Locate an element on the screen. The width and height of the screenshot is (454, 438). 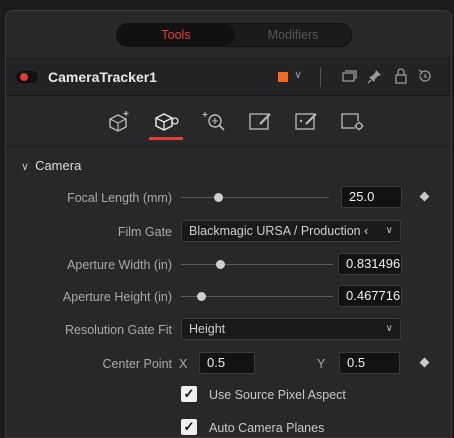
center-point-x-input: 0.5 is located at coordinates (227, 363).